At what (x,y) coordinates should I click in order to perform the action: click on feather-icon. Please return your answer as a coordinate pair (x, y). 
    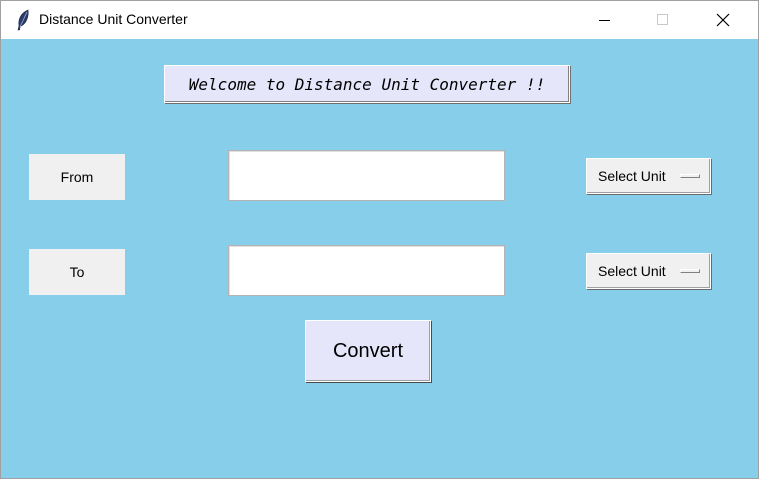
    Looking at the image, I should click on (23, 20).